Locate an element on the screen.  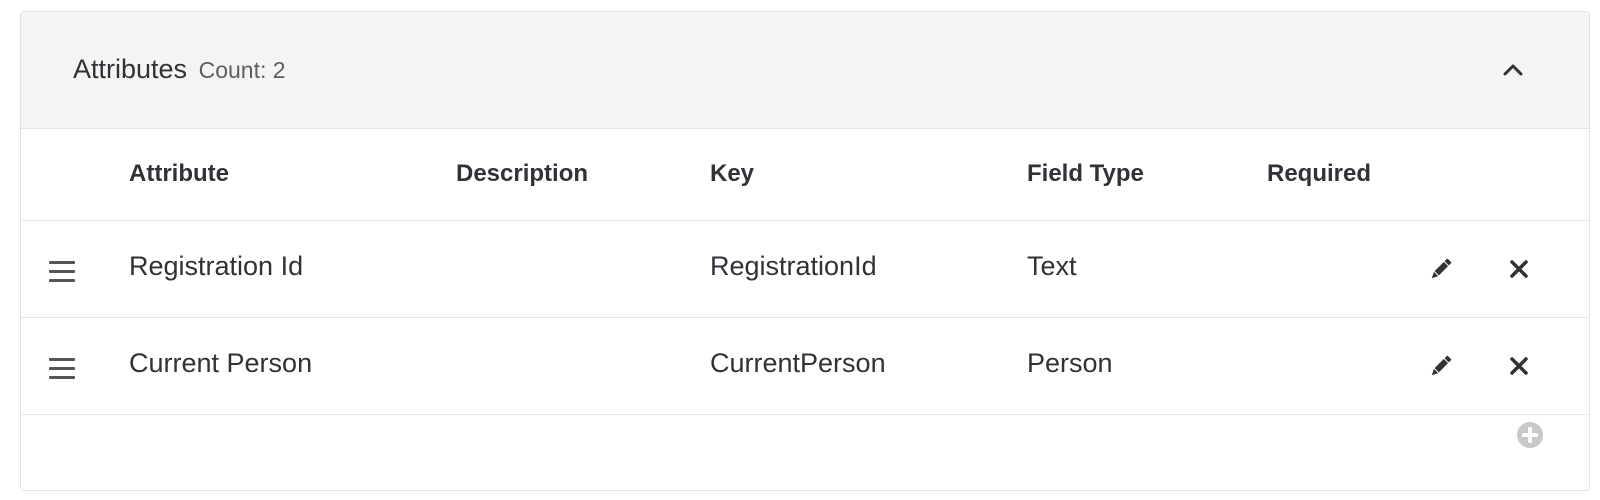
cell-field-type: Text is located at coordinates (1052, 266).